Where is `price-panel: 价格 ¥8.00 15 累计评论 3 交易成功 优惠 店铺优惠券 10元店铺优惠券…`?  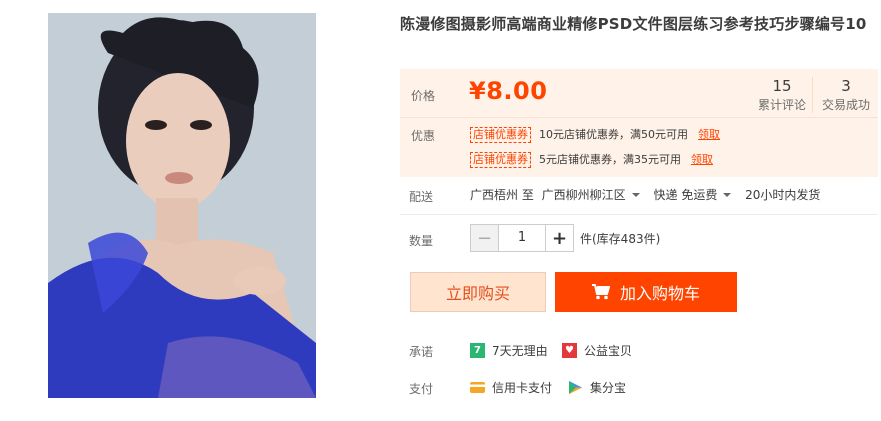 price-panel: 价格 ¥8.00 15 累计评论 3 交易成功 优惠 店铺优惠券 10元店铺优惠券… is located at coordinates (639, 123).